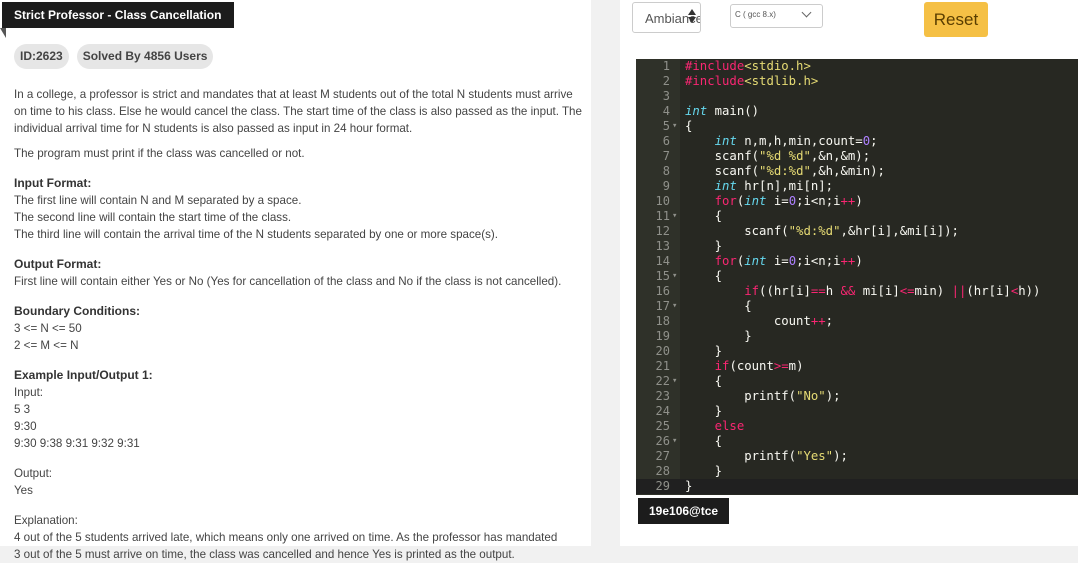 The image size is (1078, 563). What do you see at coordinates (22, 409) in the screenshot?
I see `example-input-line: 5 3` at bounding box center [22, 409].